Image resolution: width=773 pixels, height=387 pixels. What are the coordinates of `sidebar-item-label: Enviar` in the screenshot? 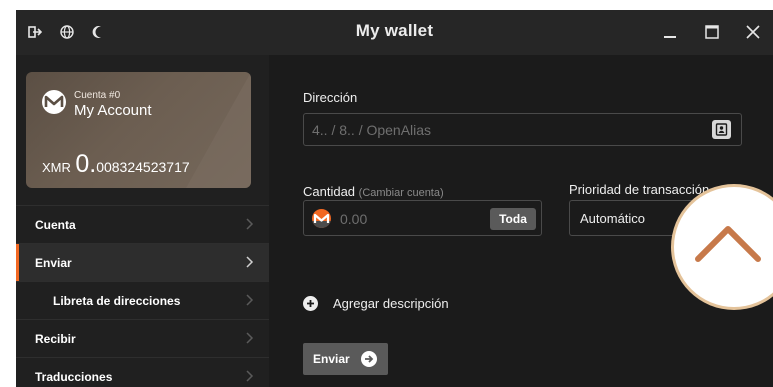 It's located at (53, 263).